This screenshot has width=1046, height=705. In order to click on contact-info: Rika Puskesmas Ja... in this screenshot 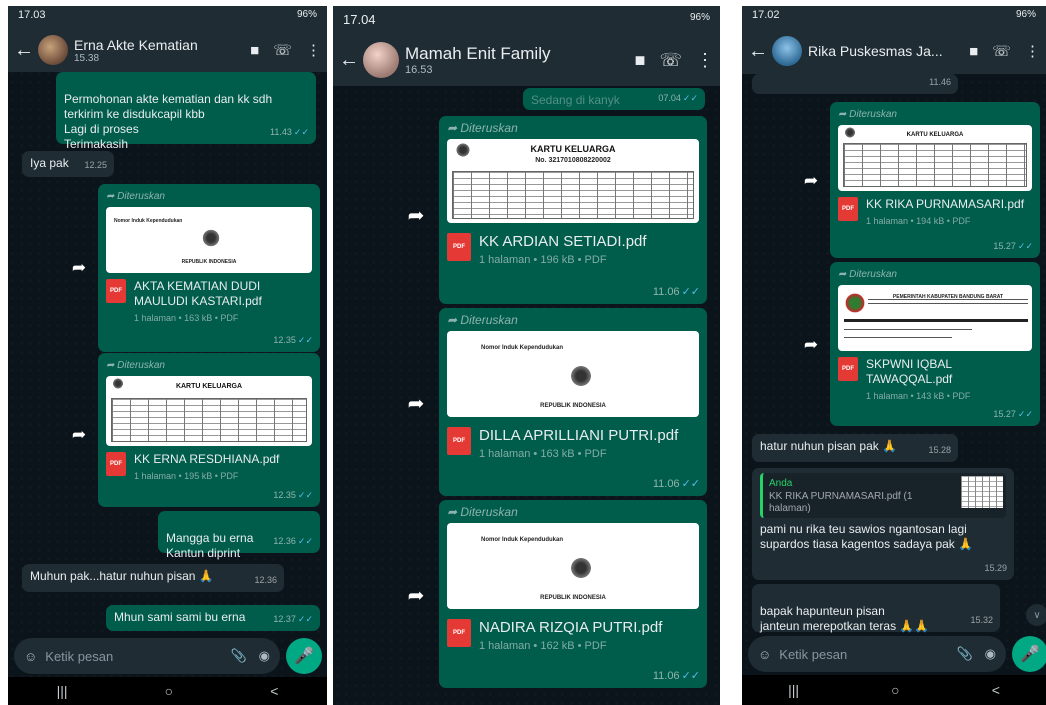, I will do `click(881, 51)`.